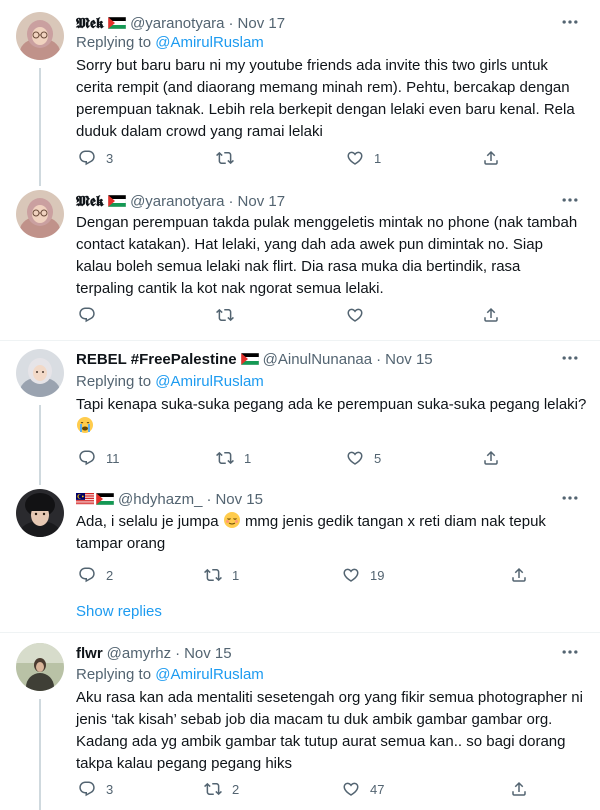 The image size is (600, 810). I want to click on retweet-count: 1, so click(248, 458).